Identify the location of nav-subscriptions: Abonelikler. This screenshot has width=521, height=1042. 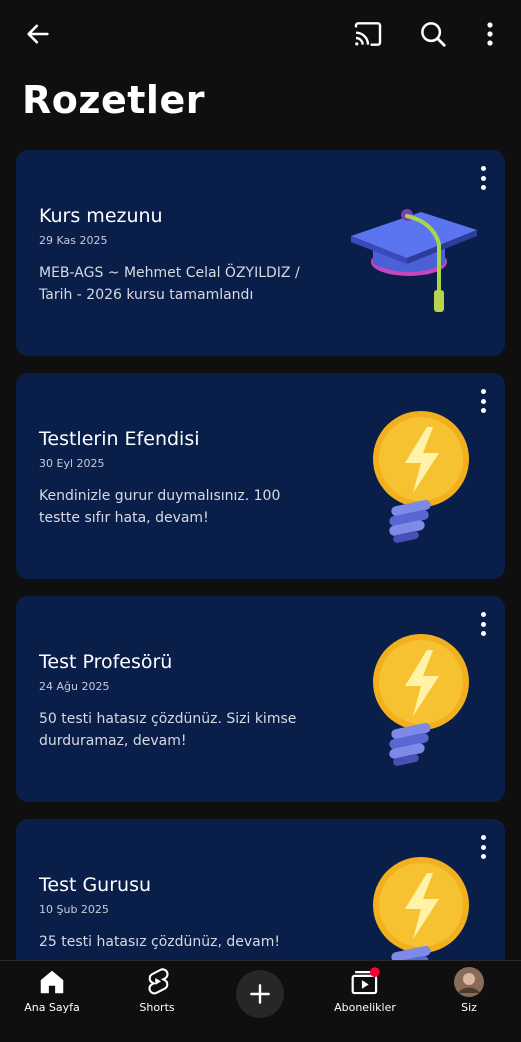
(365, 993).